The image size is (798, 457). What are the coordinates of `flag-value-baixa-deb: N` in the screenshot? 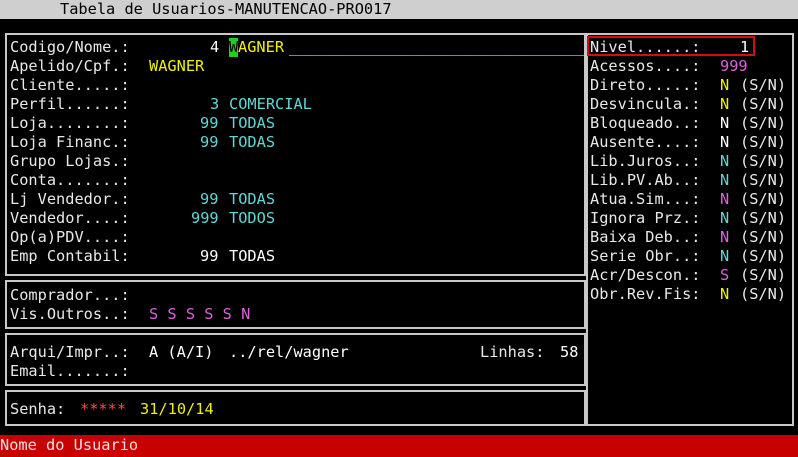 It's located at (724, 237).